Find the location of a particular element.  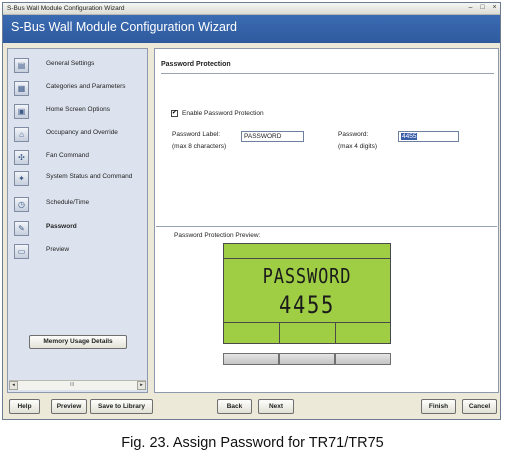

help-button: Help is located at coordinates (24, 406).